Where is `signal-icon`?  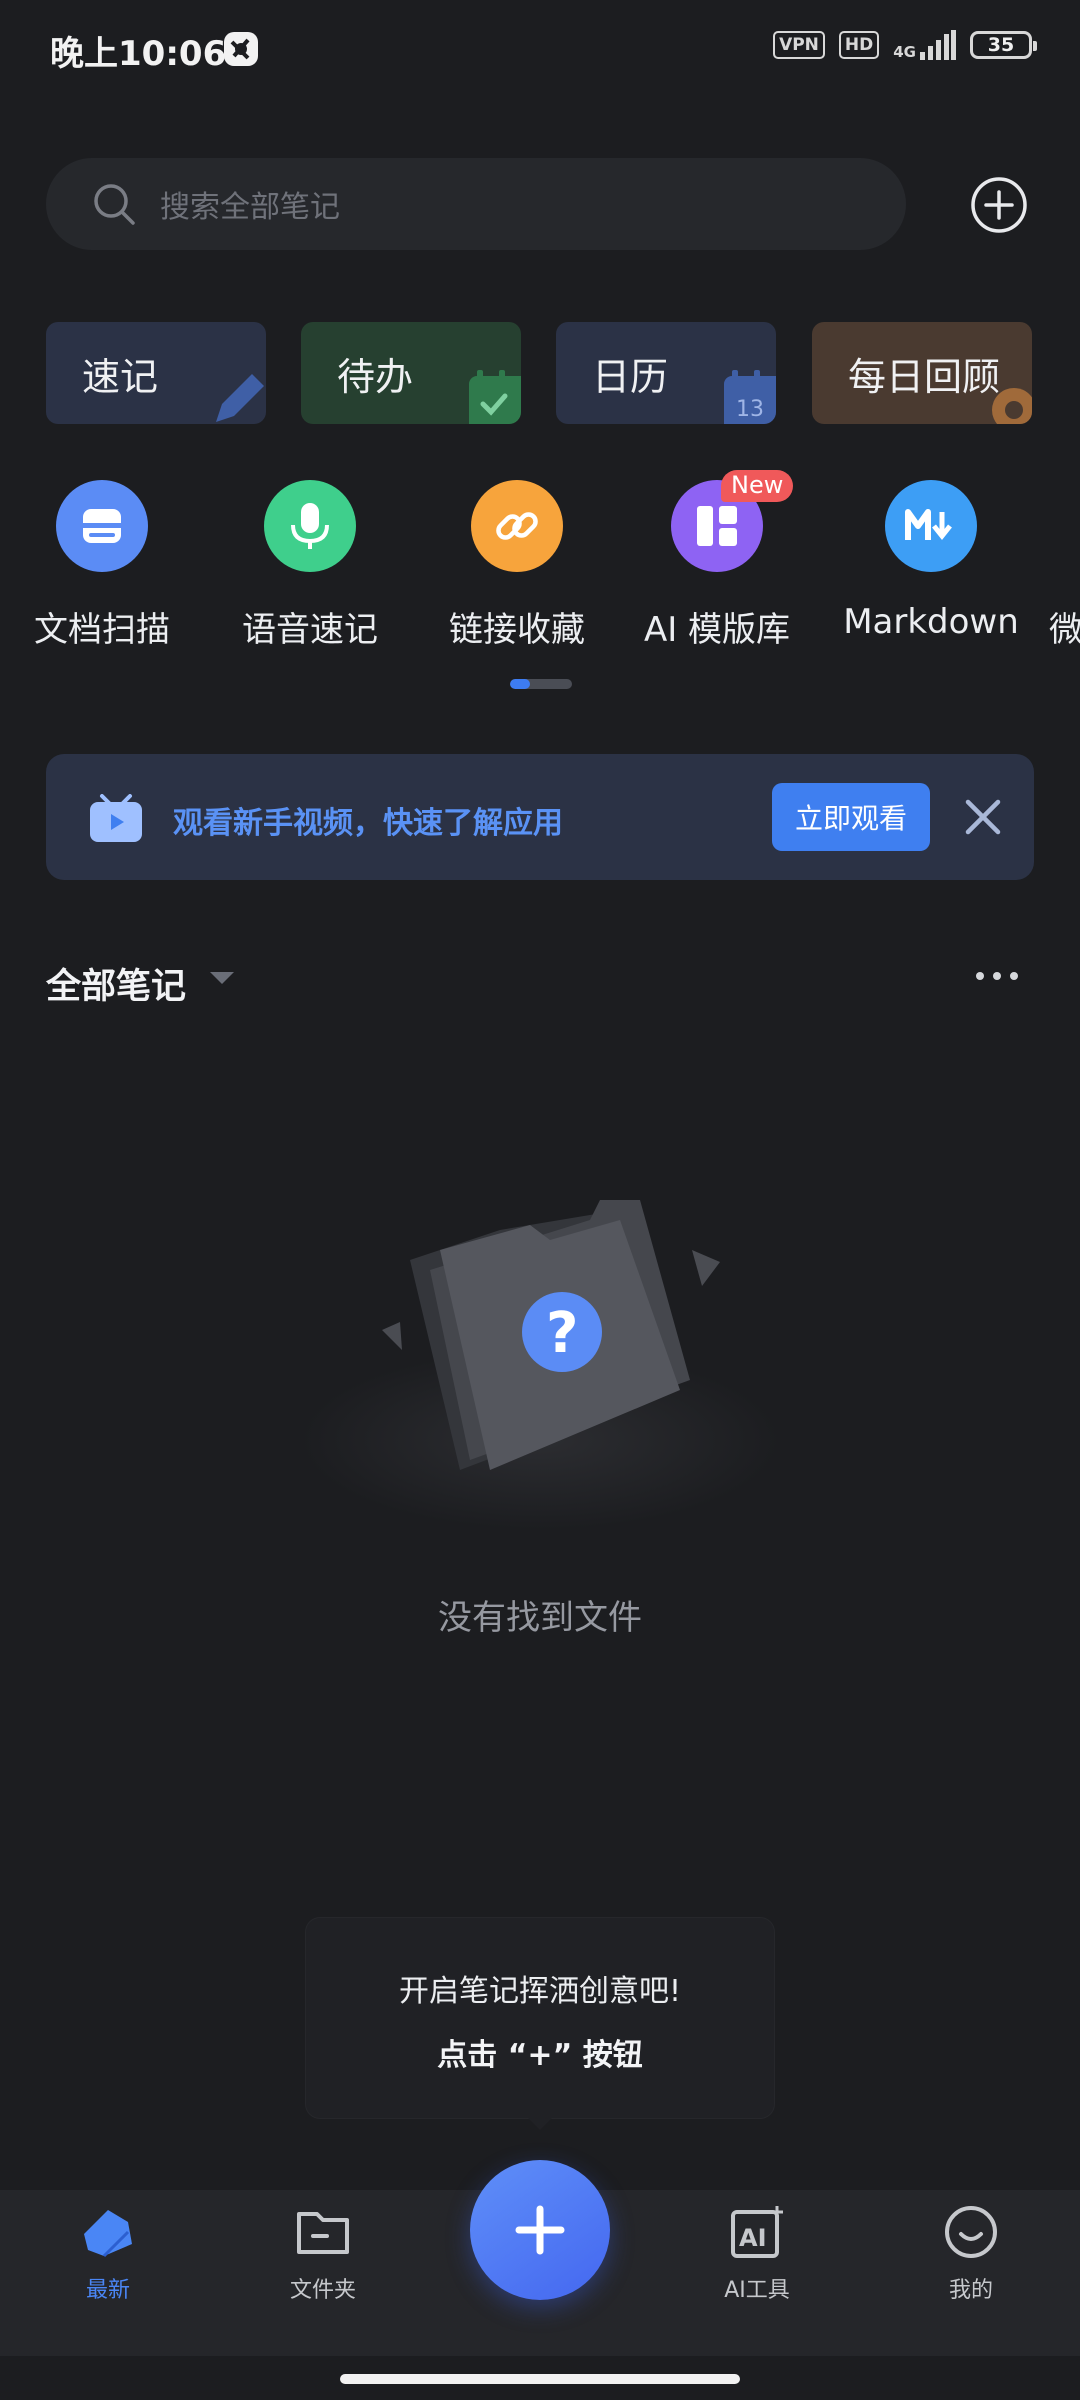
signal-icon is located at coordinates (938, 45).